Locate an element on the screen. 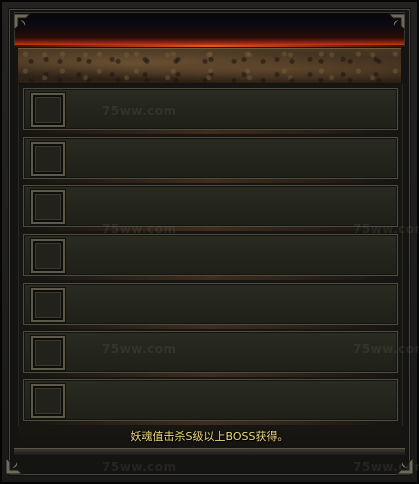  header-stone-band is located at coordinates (209, 66).